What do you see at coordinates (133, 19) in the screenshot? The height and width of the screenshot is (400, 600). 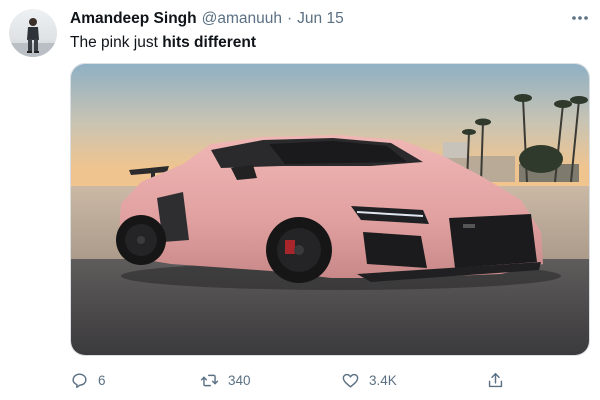 I see `author-name: Amandeep Singh` at bounding box center [133, 19].